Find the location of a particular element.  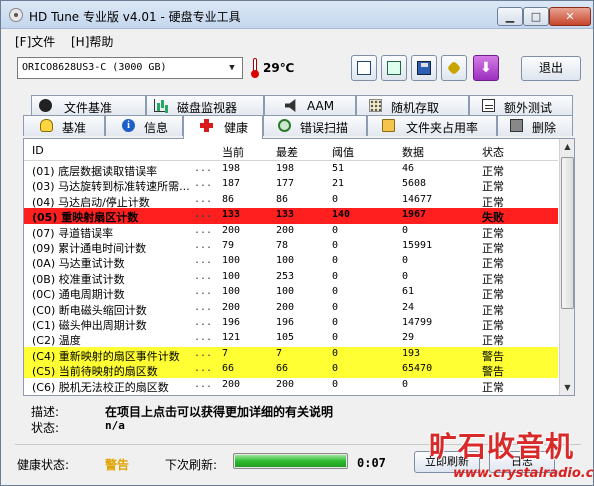

tab-aam: AAM is located at coordinates (310, 105).